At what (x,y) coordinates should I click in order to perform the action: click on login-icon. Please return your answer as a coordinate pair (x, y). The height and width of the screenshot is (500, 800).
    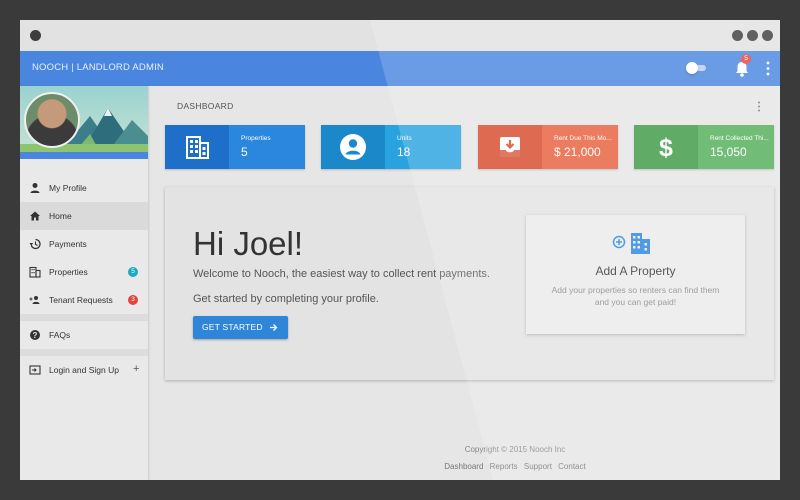
    Looking at the image, I should click on (35, 370).